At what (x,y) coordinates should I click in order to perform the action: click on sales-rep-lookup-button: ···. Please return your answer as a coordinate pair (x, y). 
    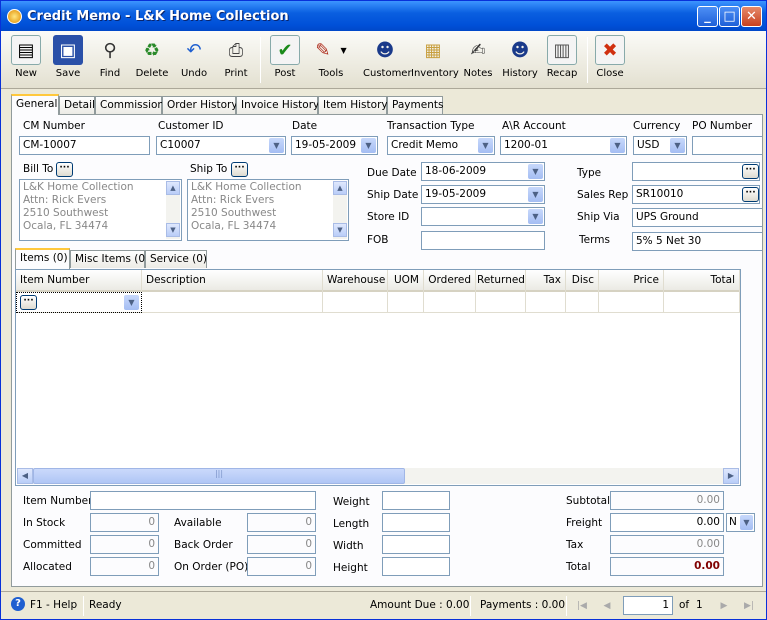
    Looking at the image, I should click on (750, 194).